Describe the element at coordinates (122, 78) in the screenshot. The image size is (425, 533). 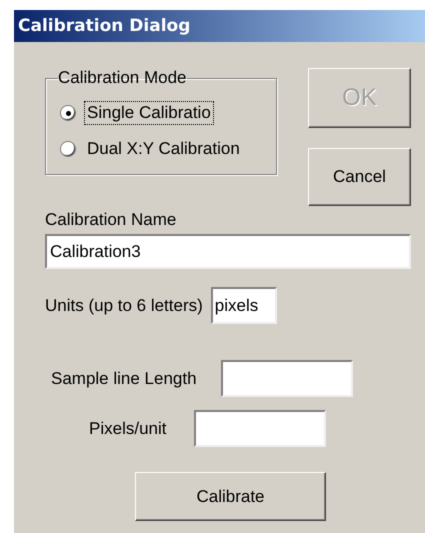
I see `group-label: Calibration Mode` at that location.